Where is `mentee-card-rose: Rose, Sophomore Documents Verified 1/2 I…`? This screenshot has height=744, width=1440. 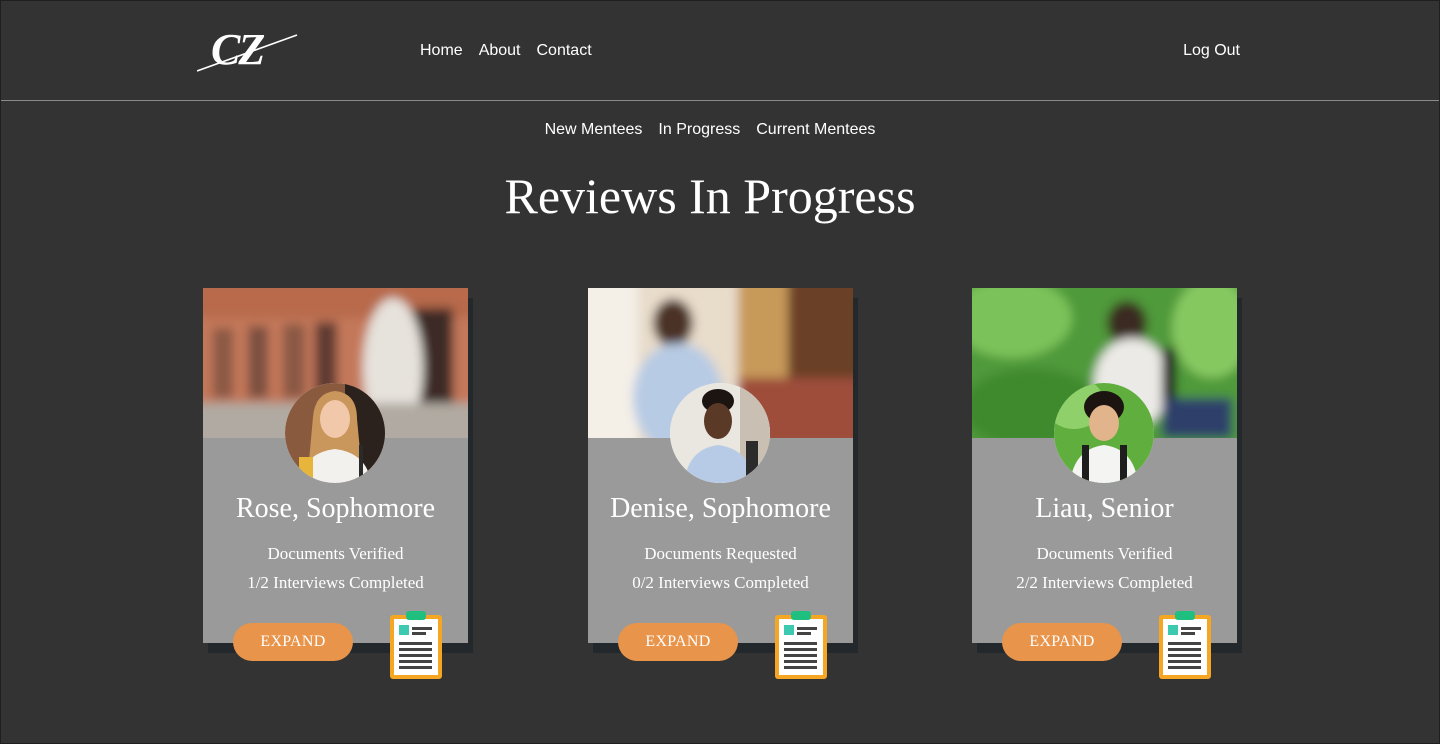 mentee-card-rose: Rose, Sophomore Documents Verified 1/2 I… is located at coordinates (338, 483).